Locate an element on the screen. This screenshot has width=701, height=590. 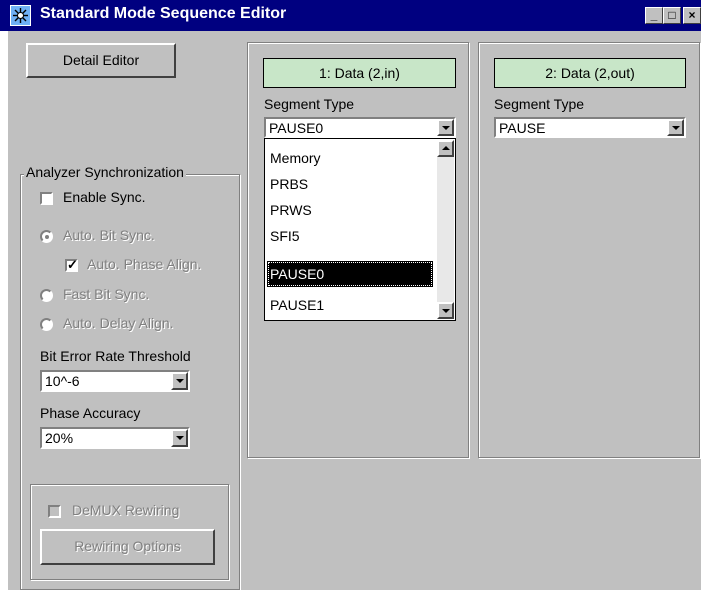
auto-delay-align-radio is located at coordinates (46, 324).